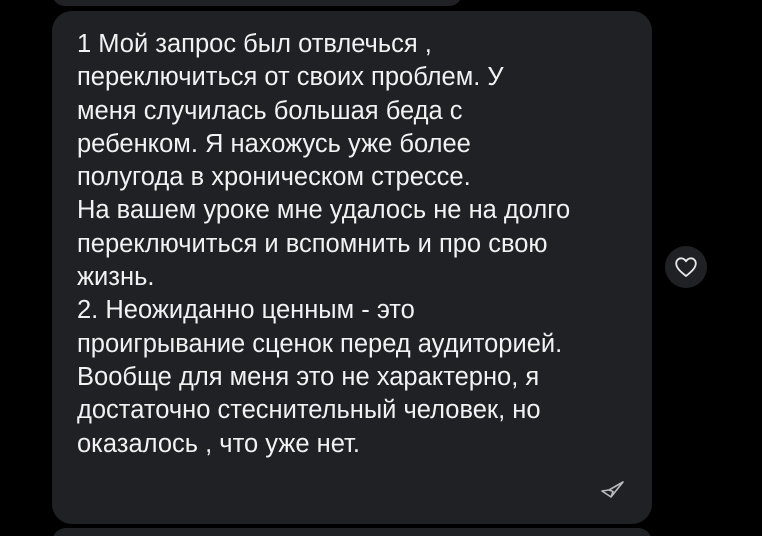 The width and height of the screenshot is (762, 536). I want to click on previous-message-bubble, so click(257, 3).